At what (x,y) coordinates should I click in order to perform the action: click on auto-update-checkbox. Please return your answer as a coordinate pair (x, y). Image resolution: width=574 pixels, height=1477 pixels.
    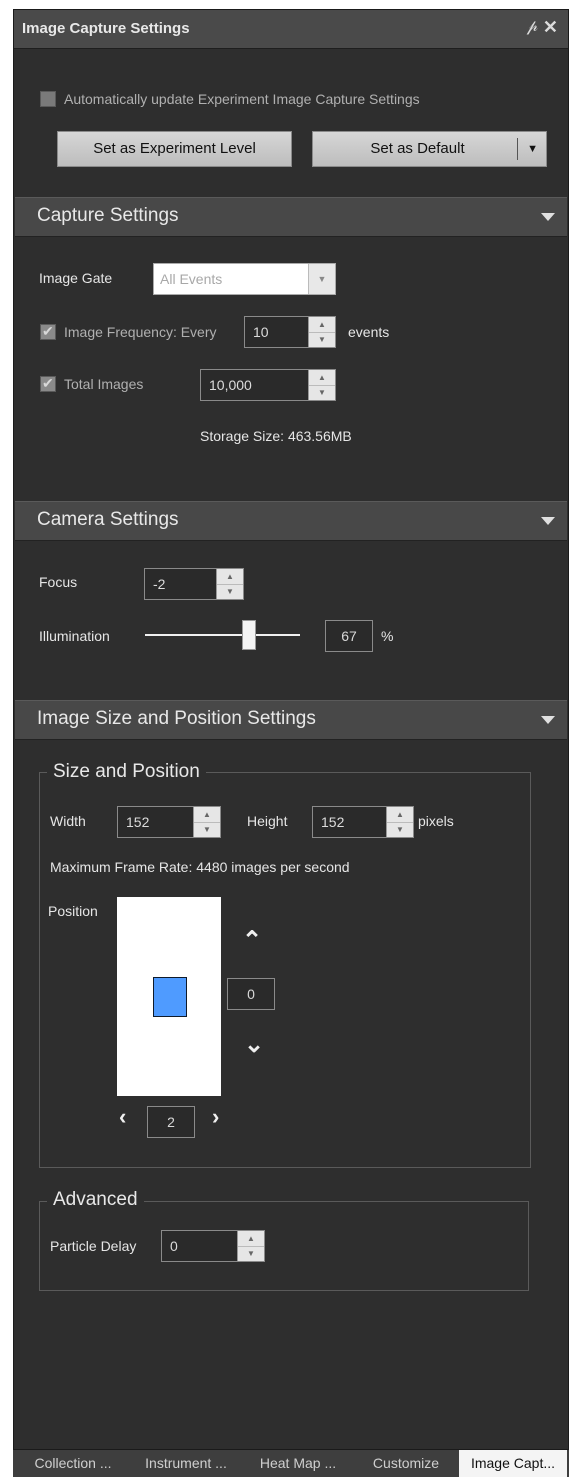
    Looking at the image, I should click on (48, 99).